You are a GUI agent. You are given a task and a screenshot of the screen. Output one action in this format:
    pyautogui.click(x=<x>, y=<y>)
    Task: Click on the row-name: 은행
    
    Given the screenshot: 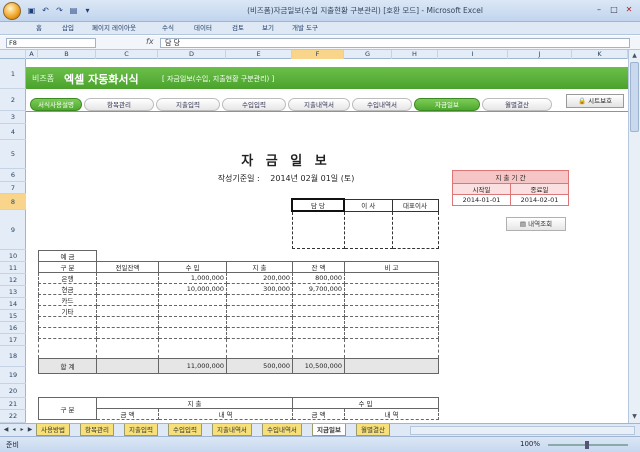 What is the action you would take?
    pyautogui.click(x=67, y=278)
    